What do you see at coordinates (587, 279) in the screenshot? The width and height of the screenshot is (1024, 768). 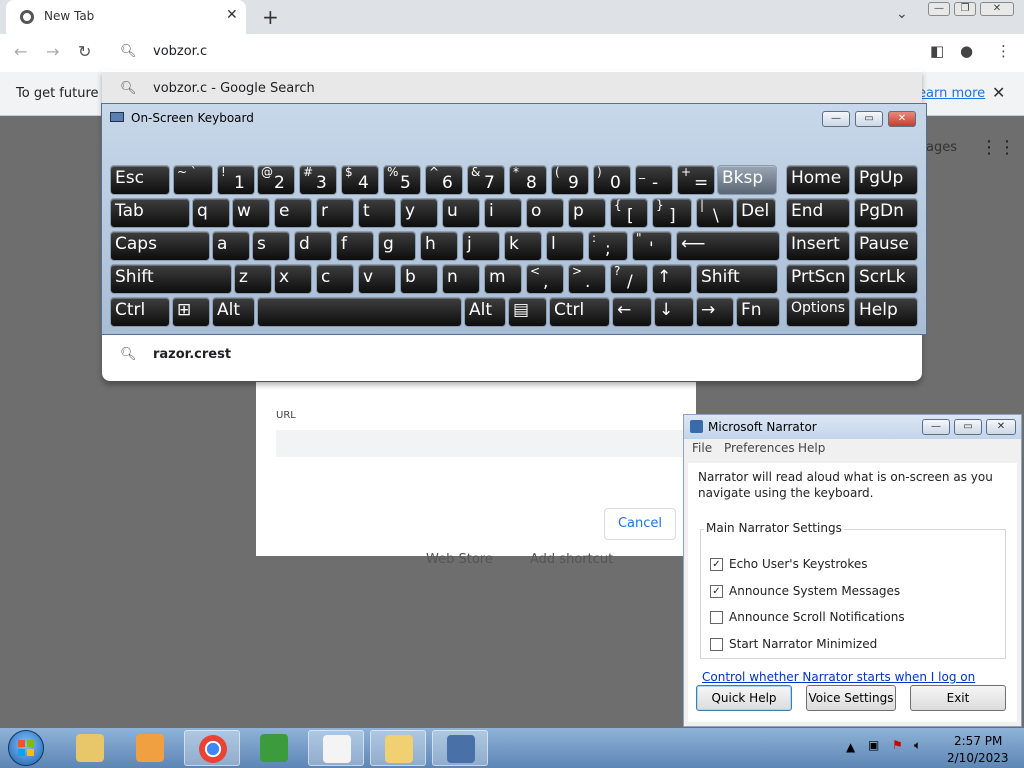 I see `osk-key-: >.` at bounding box center [587, 279].